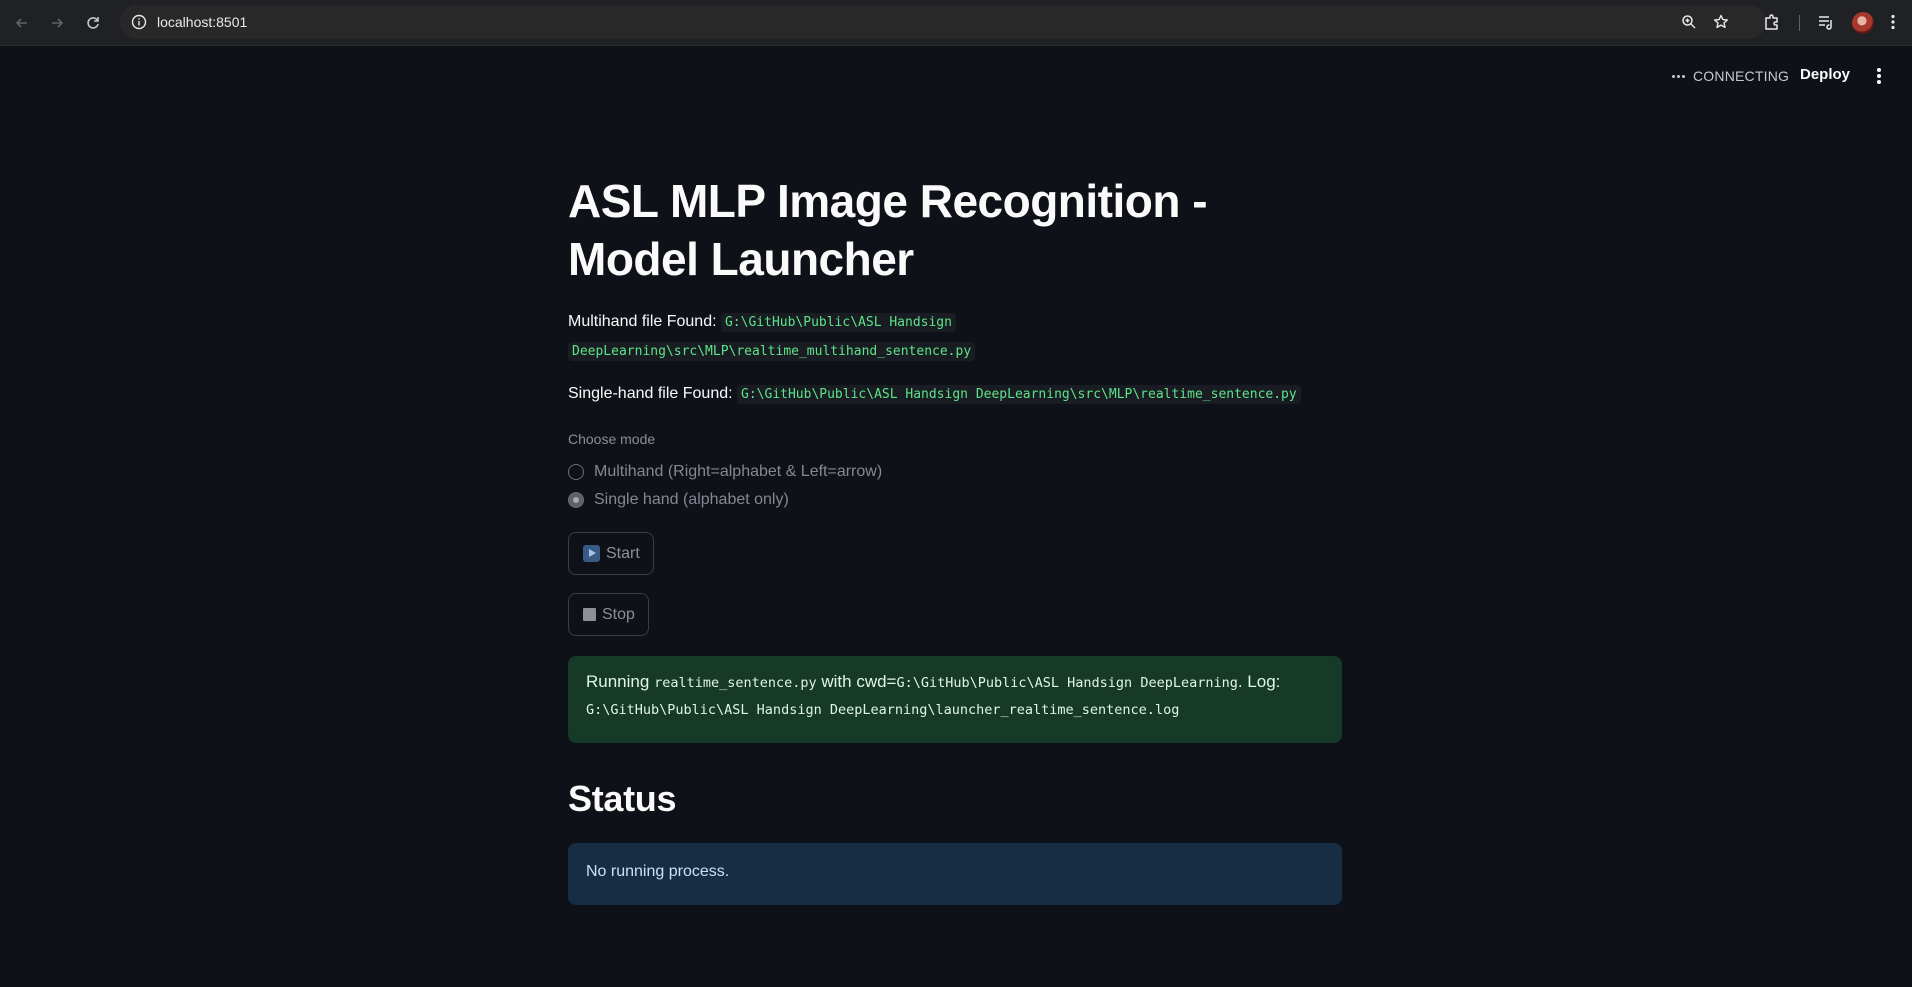 The width and height of the screenshot is (1912, 987). What do you see at coordinates (735, 683) in the screenshot?
I see `running-script-name: realtime_sentence.py` at bounding box center [735, 683].